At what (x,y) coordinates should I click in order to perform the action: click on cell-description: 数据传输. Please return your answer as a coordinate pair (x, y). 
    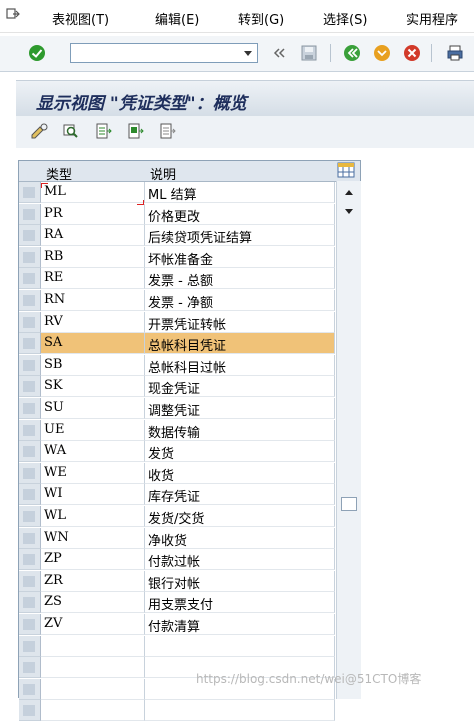
    Looking at the image, I should click on (240, 430).